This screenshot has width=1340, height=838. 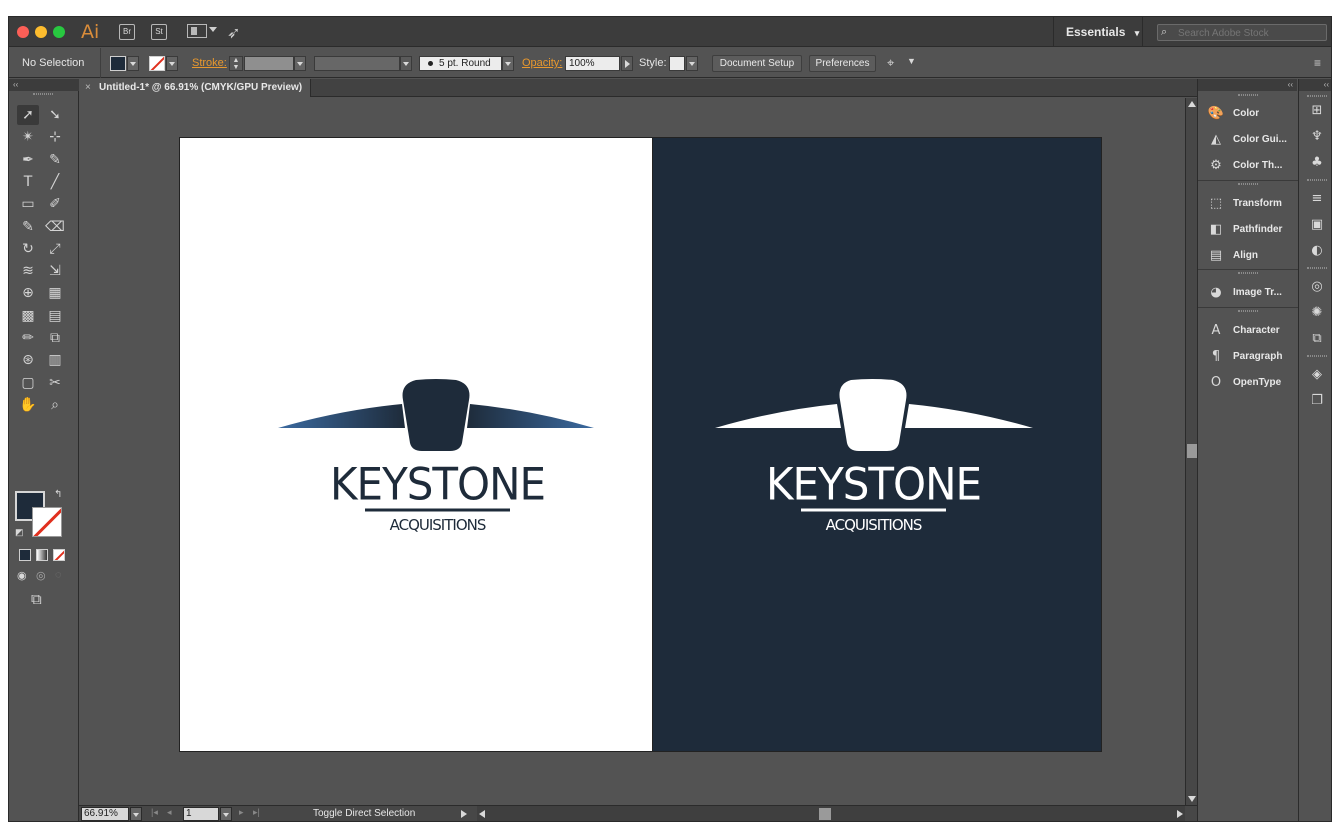 What do you see at coordinates (757, 63) in the screenshot?
I see `document-setup-button: Document Setup` at bounding box center [757, 63].